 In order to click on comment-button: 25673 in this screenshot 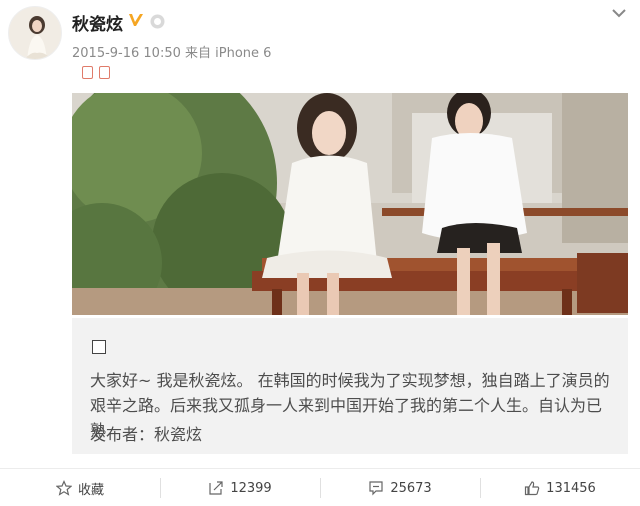, I will do `click(400, 488)`.